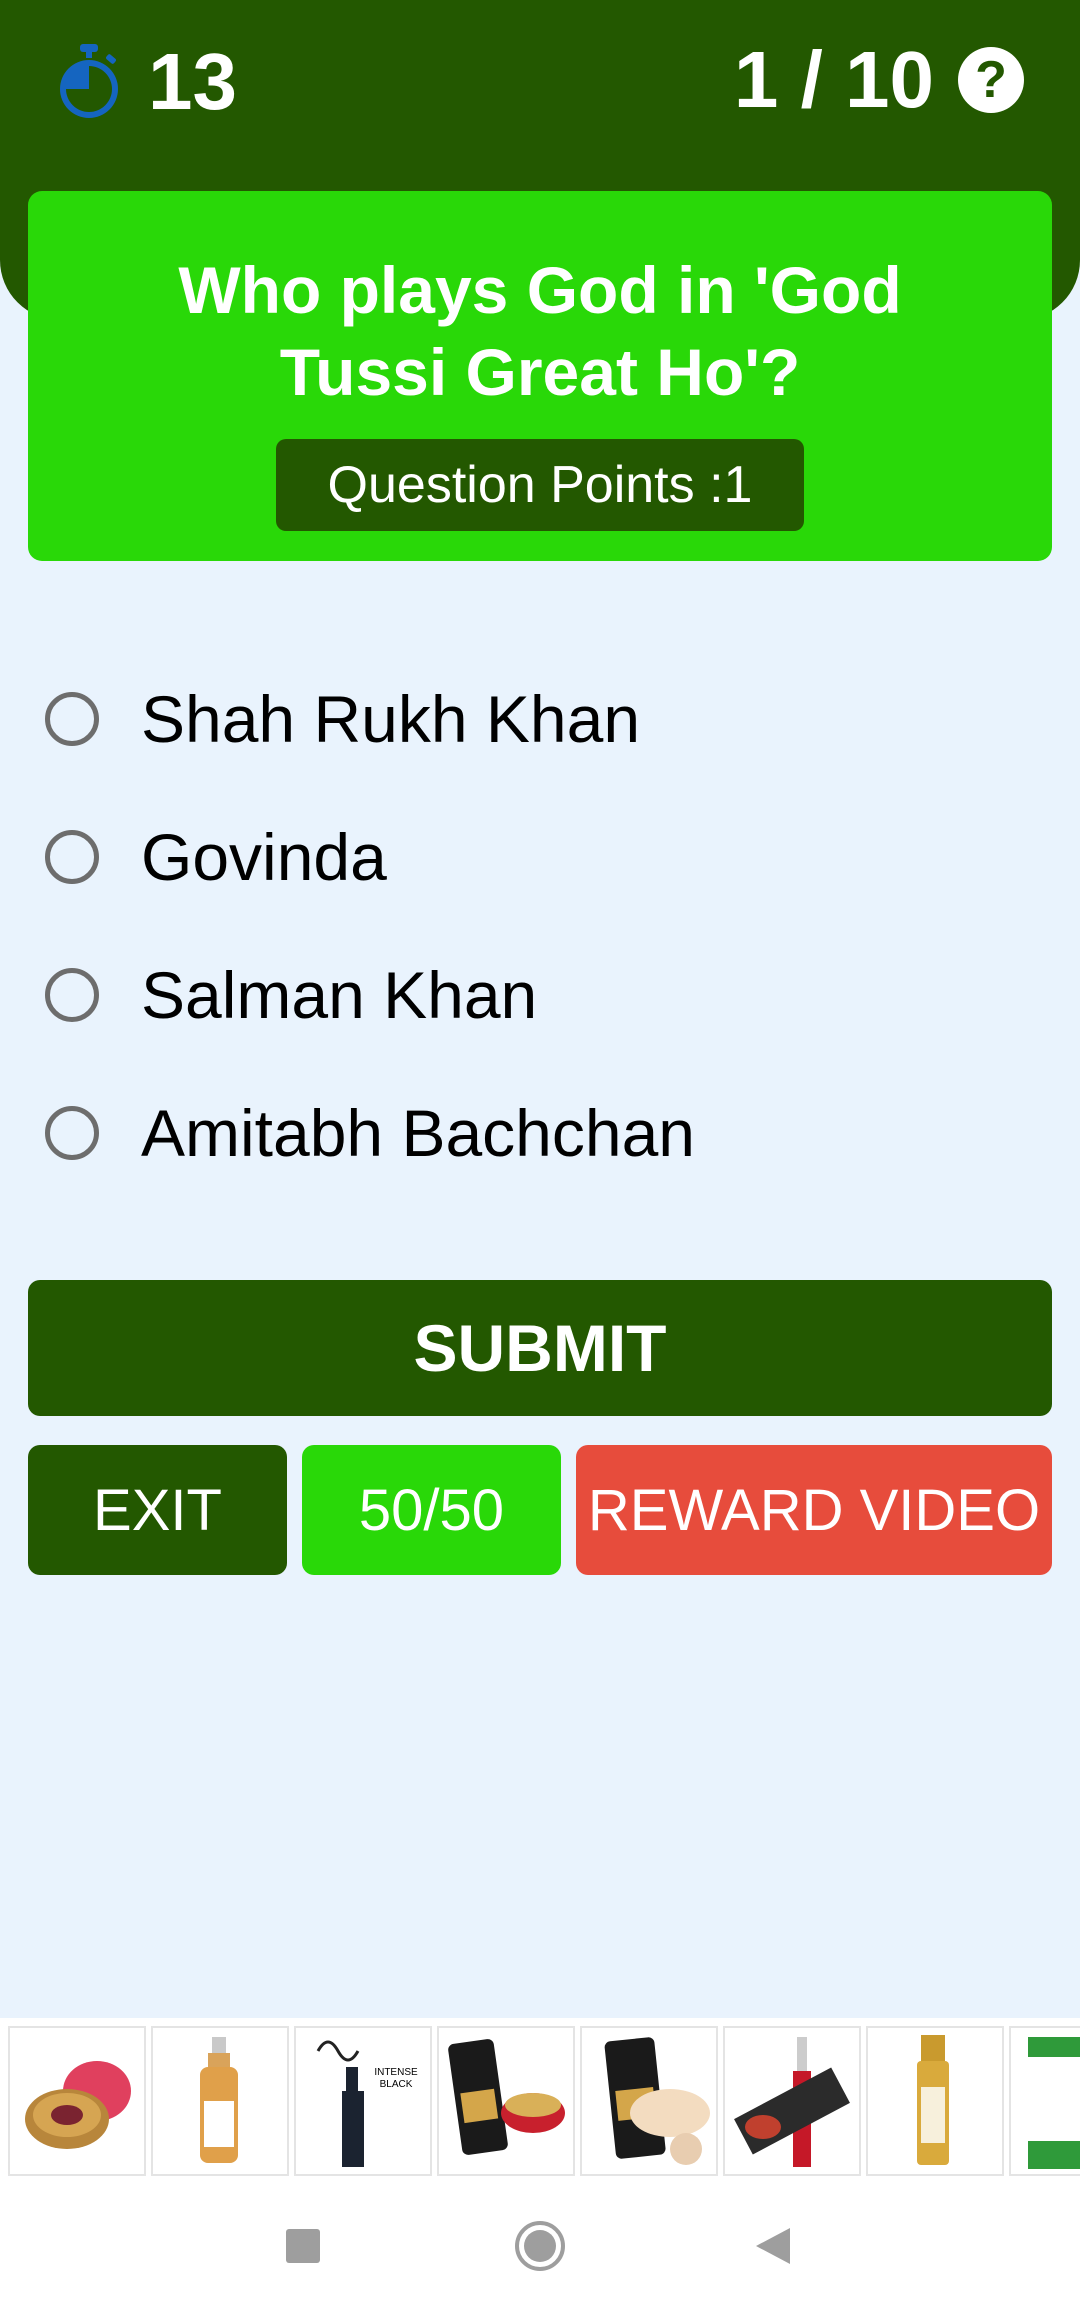 This screenshot has height=2310, width=1080. Describe the element at coordinates (391, 719) in the screenshot. I see `option-label: Shah Rukh Khan` at that location.